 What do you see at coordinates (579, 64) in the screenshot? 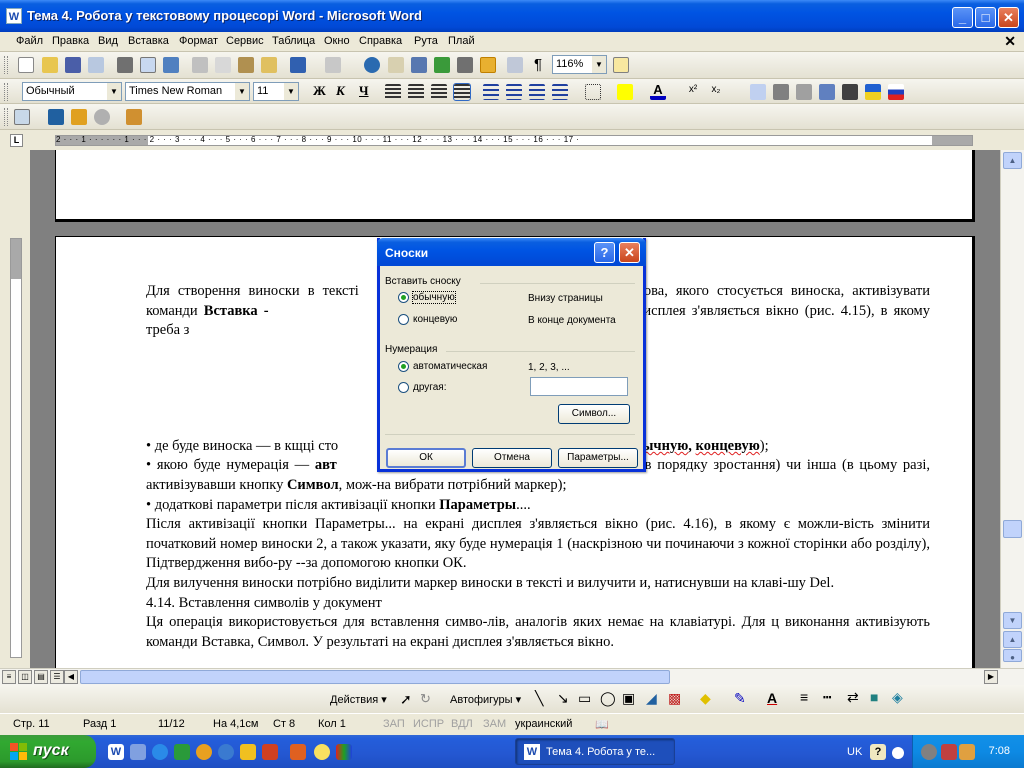
I see `zoom-select: 116% ▼` at bounding box center [579, 64].